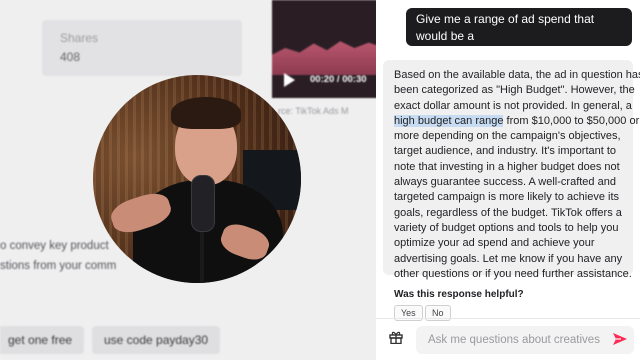 Image resolution: width=640 pixels, height=360 pixels. I want to click on send-icon, so click(620, 339).